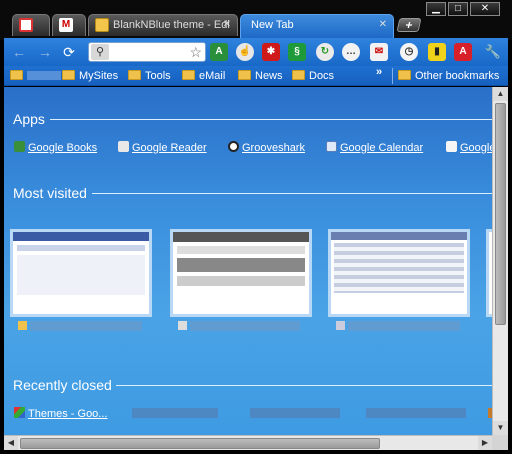 Image resolution: width=512 pixels, height=454 pixels. What do you see at coordinates (463, 52) in the screenshot?
I see `pdf-icon: A` at bounding box center [463, 52].